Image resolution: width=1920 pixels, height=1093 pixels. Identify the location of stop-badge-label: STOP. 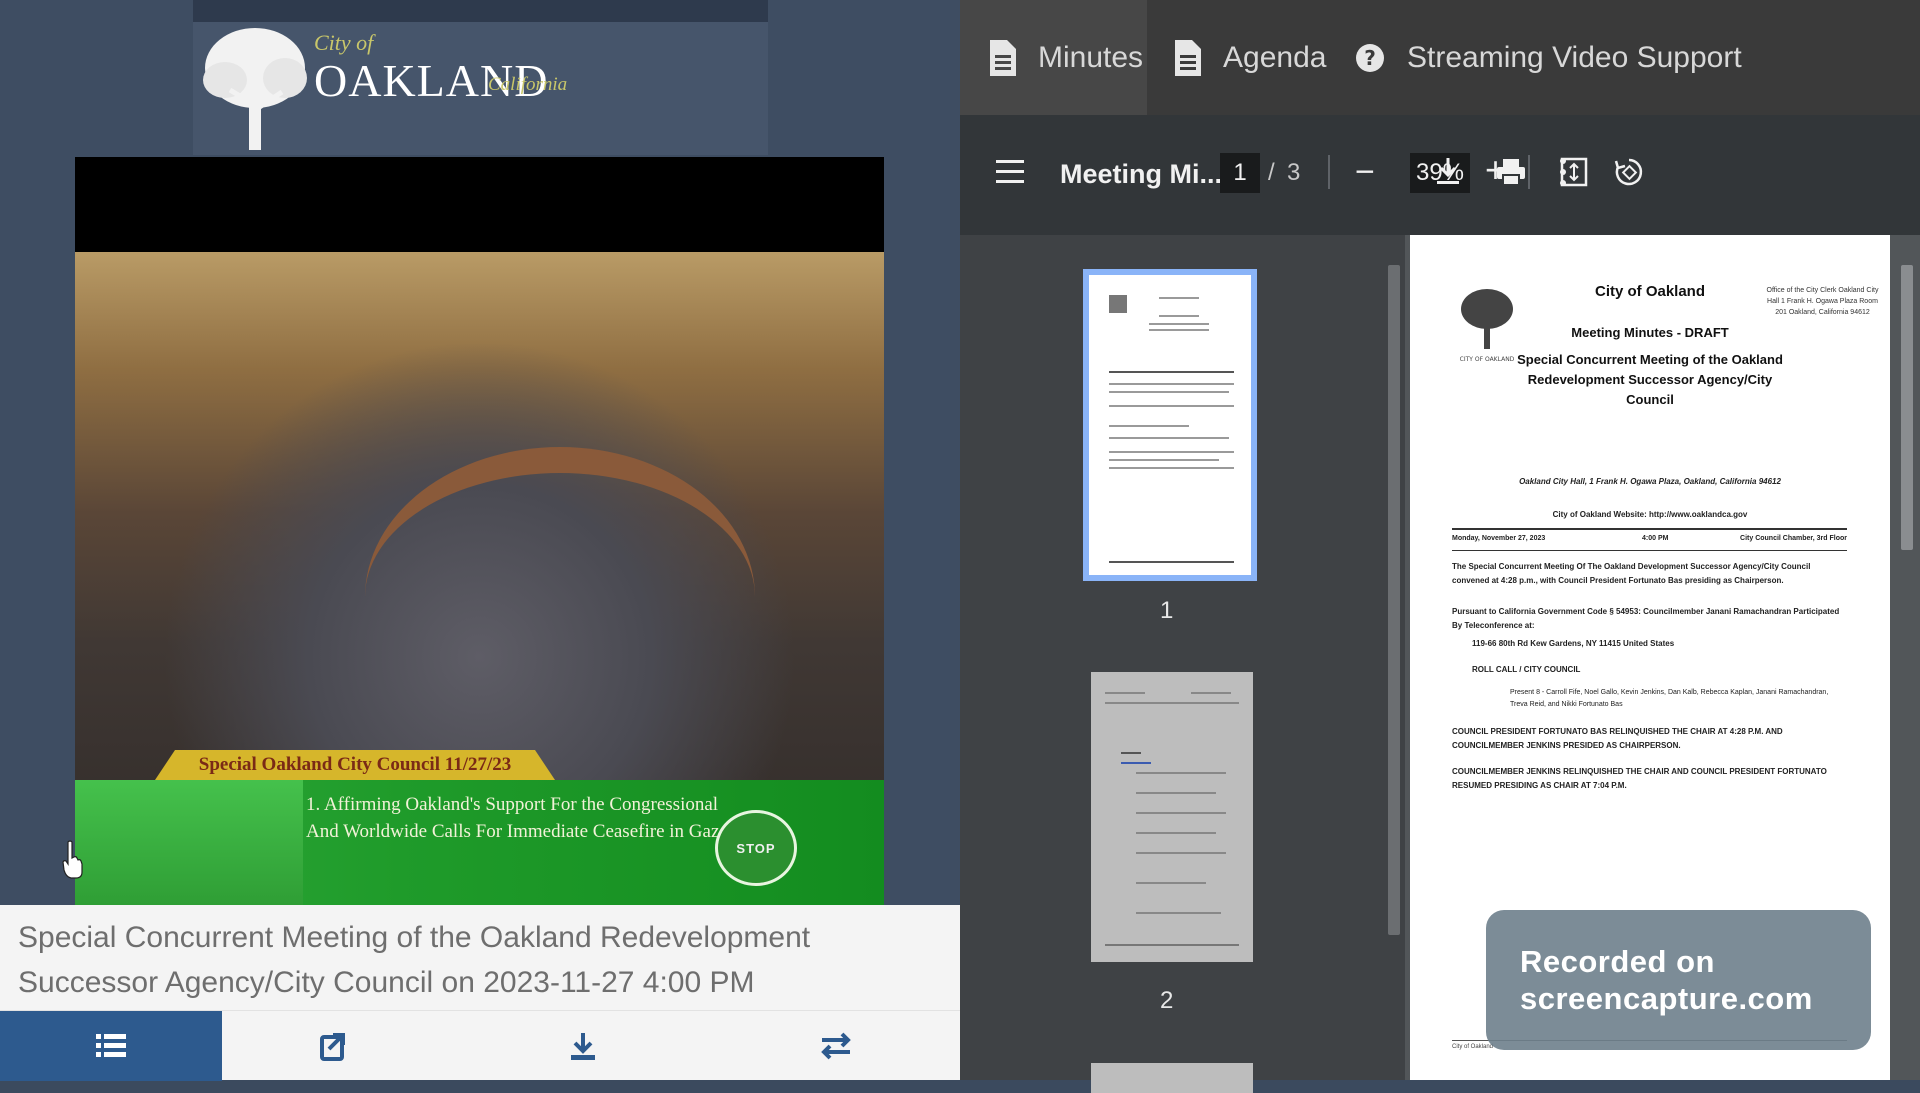
(756, 848).